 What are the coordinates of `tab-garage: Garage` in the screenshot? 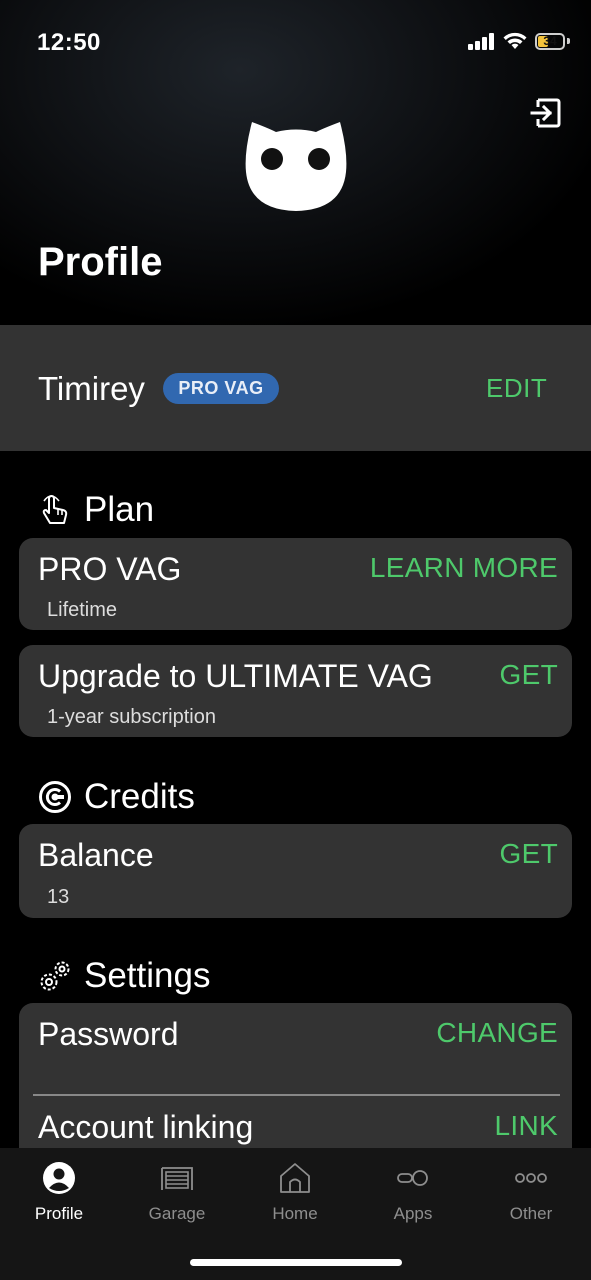 It's located at (177, 1192).